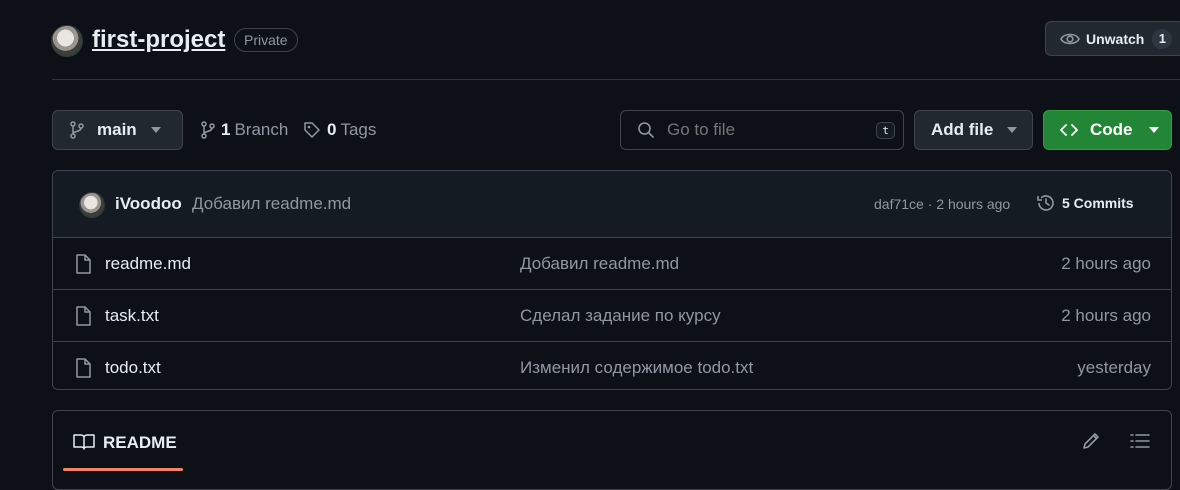 The height and width of the screenshot is (490, 1180). What do you see at coordinates (616, 79) in the screenshot?
I see `header-divider` at bounding box center [616, 79].